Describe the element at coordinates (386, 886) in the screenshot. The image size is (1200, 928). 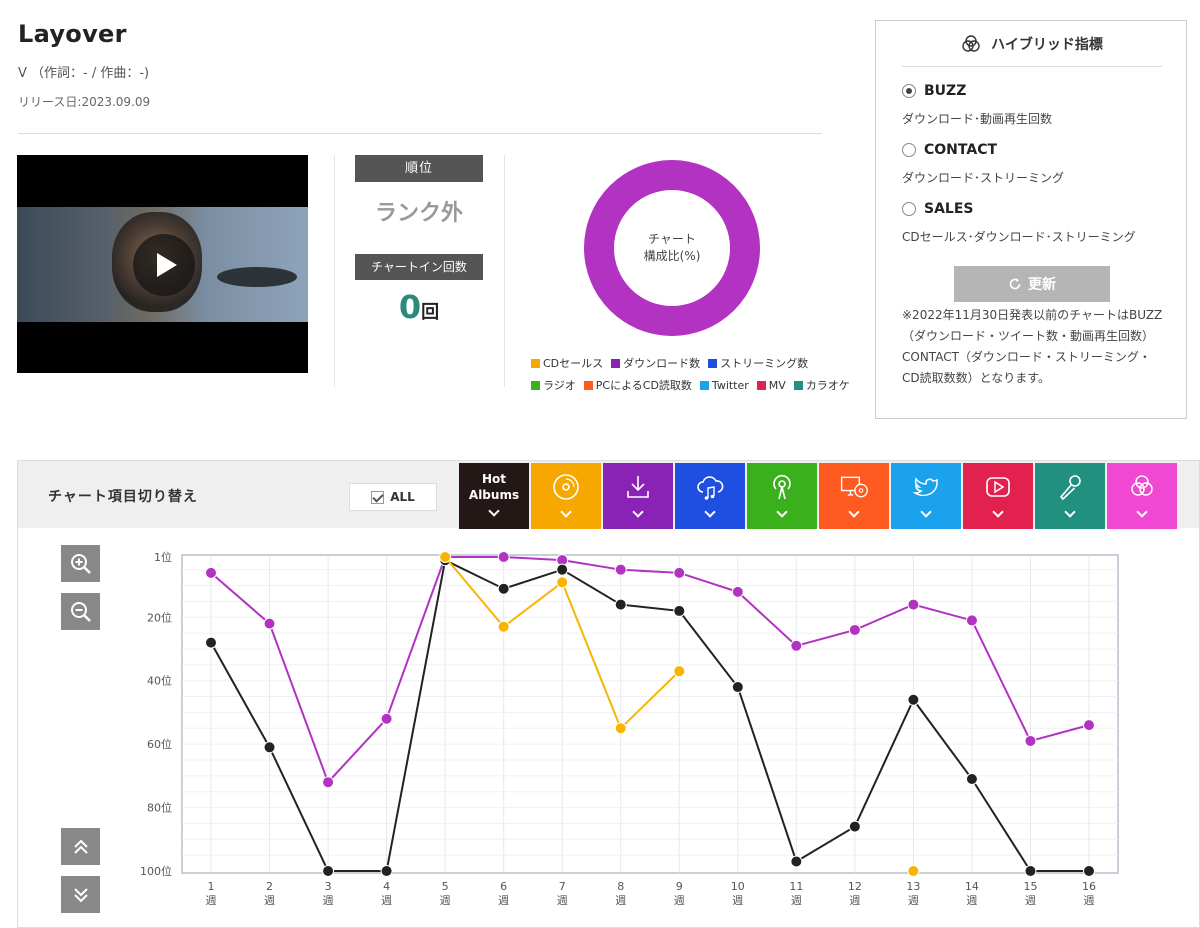
I see `x-tick-label: 4` at that location.